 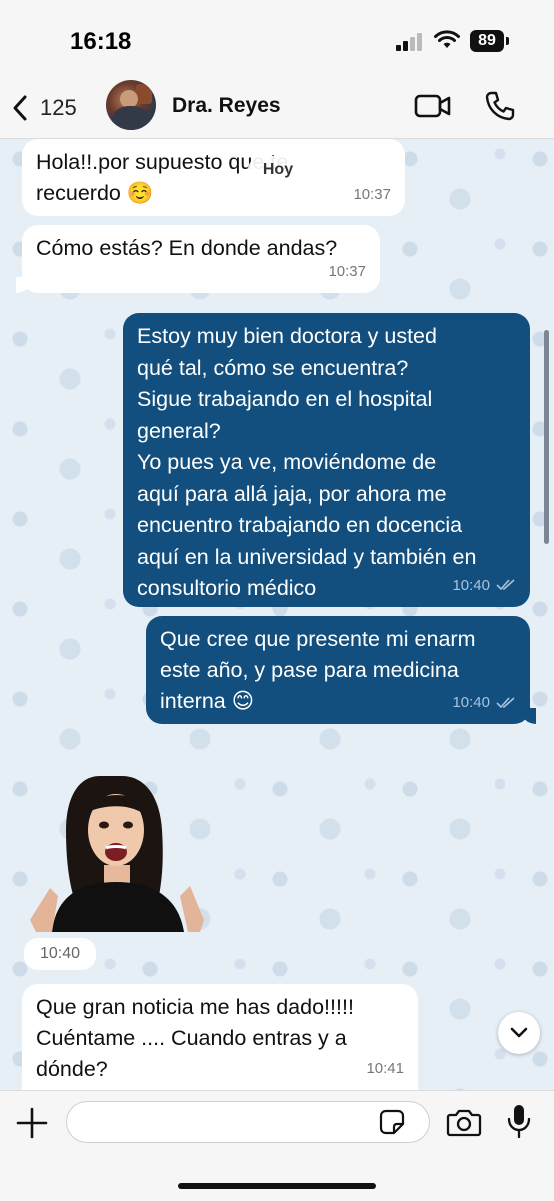 What do you see at coordinates (277, 1186) in the screenshot?
I see `home-indicator` at bounding box center [277, 1186].